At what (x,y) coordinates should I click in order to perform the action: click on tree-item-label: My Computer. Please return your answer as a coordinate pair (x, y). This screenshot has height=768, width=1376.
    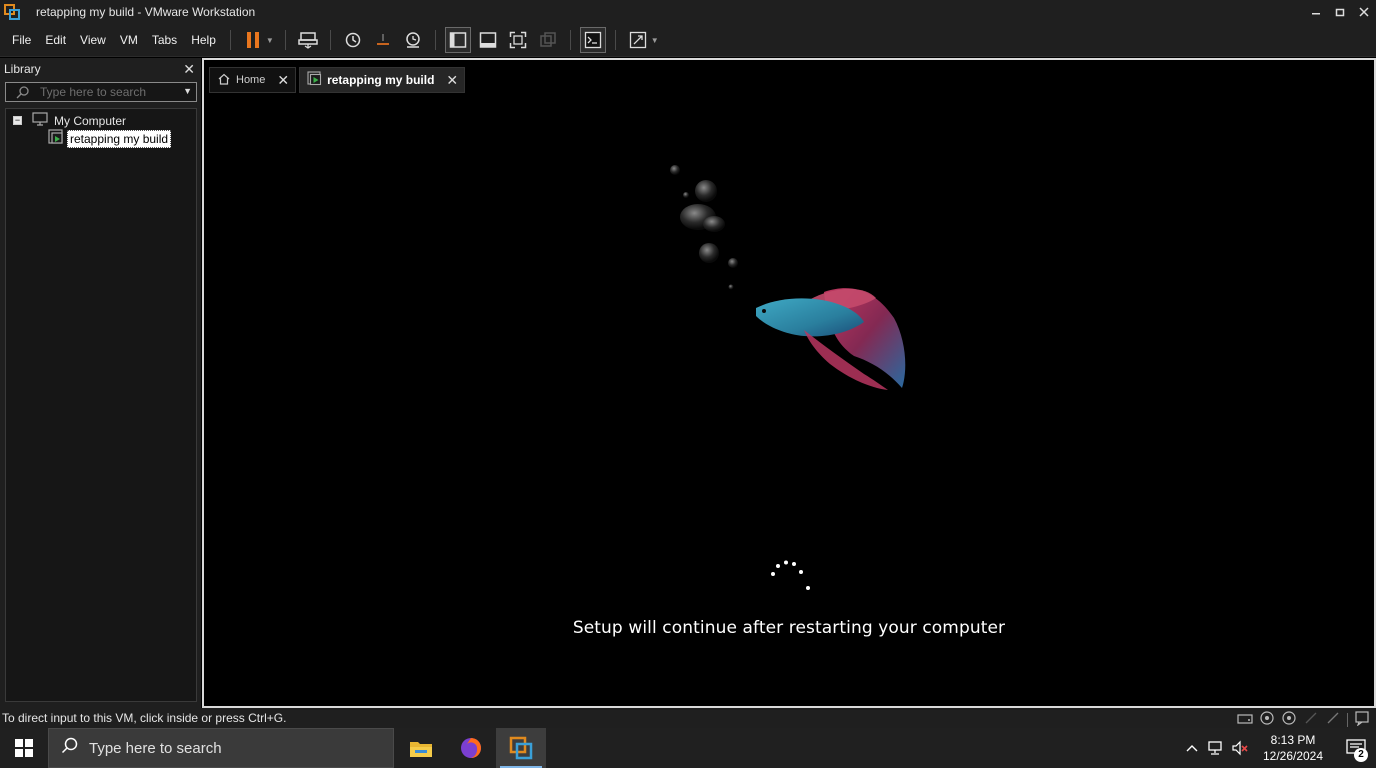
    Looking at the image, I should click on (90, 120).